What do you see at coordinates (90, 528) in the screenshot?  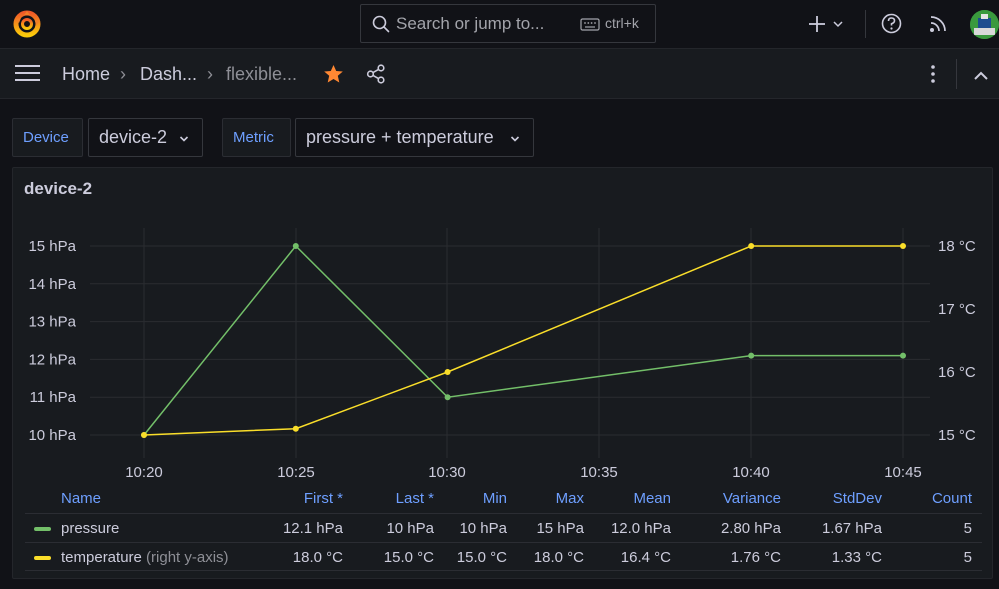 I see `legend-series-name: pressure` at bounding box center [90, 528].